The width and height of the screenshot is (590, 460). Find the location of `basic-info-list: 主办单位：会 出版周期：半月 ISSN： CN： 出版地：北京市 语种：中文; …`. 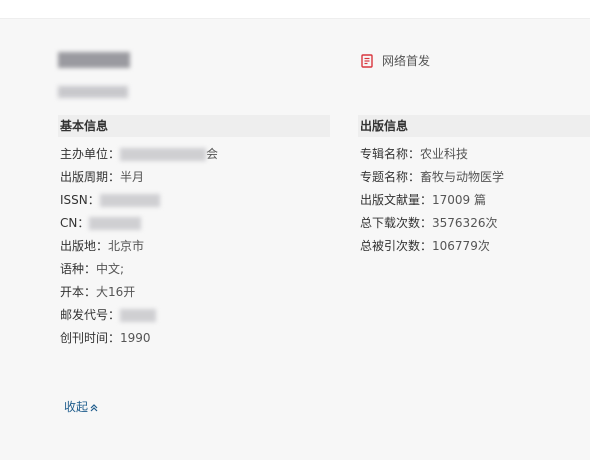

basic-info-list: 主办单位：会 出版周期：半月 ISSN： CN： 出版地：北京市 语种：中文; … is located at coordinates (139, 247).